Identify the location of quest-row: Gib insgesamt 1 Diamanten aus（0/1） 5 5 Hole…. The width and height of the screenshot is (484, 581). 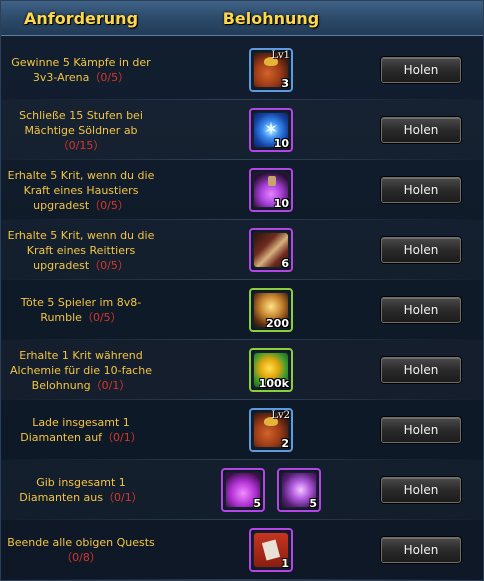
(242, 490).